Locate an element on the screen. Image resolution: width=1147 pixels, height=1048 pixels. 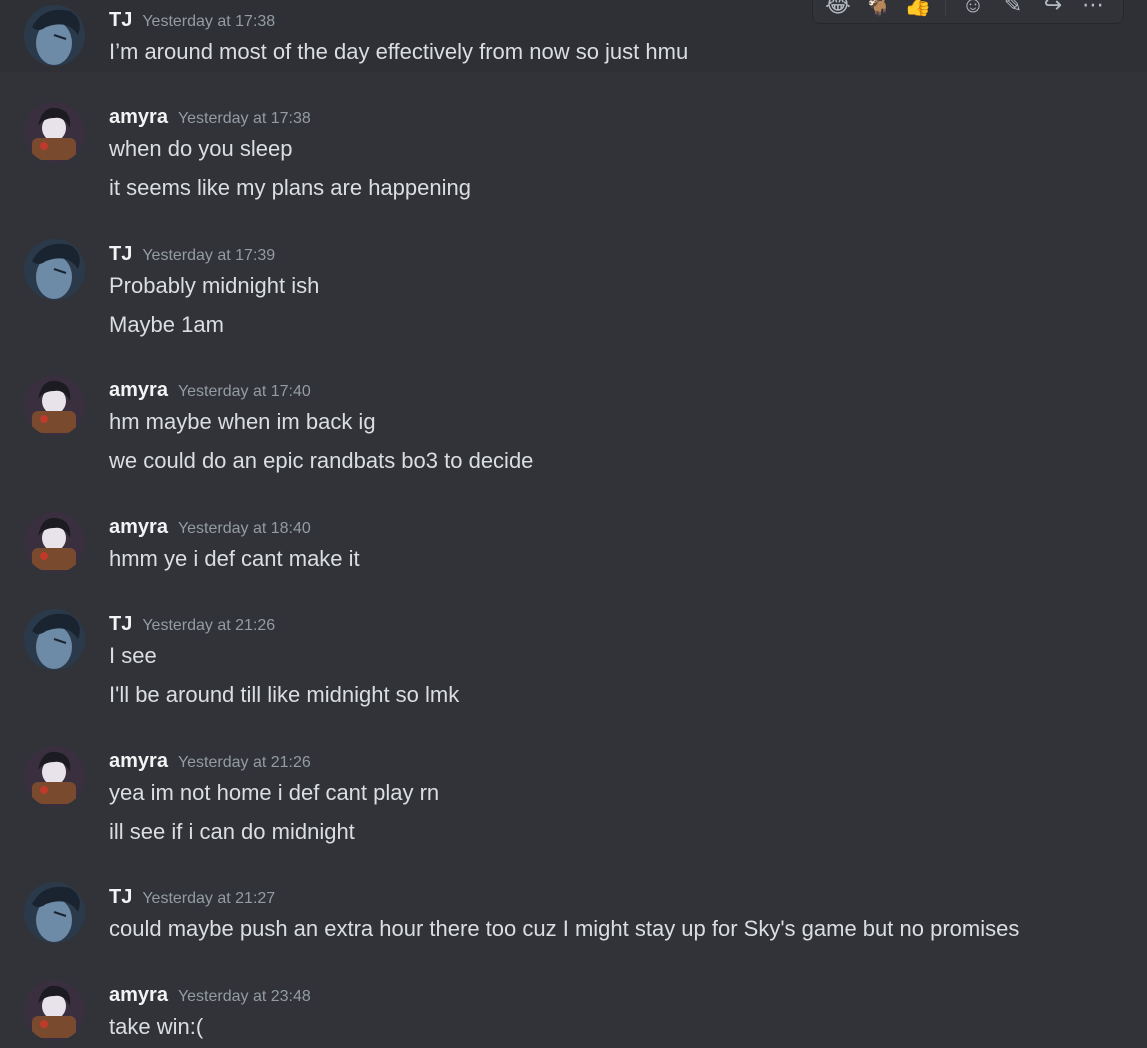
message-author: TJ Yesterday at 21:26 is located at coordinates (192, 625).